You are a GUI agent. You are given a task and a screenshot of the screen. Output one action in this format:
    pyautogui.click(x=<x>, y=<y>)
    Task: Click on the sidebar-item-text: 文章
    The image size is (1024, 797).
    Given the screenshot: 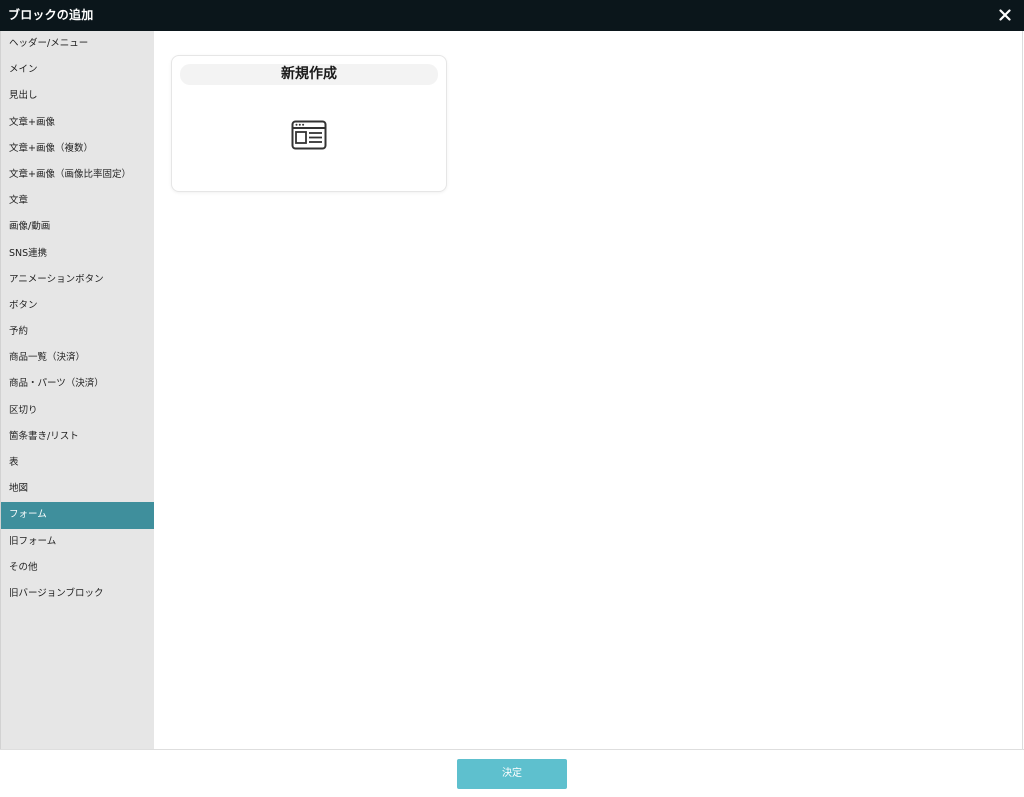 What is the action you would take?
    pyautogui.click(x=77, y=201)
    